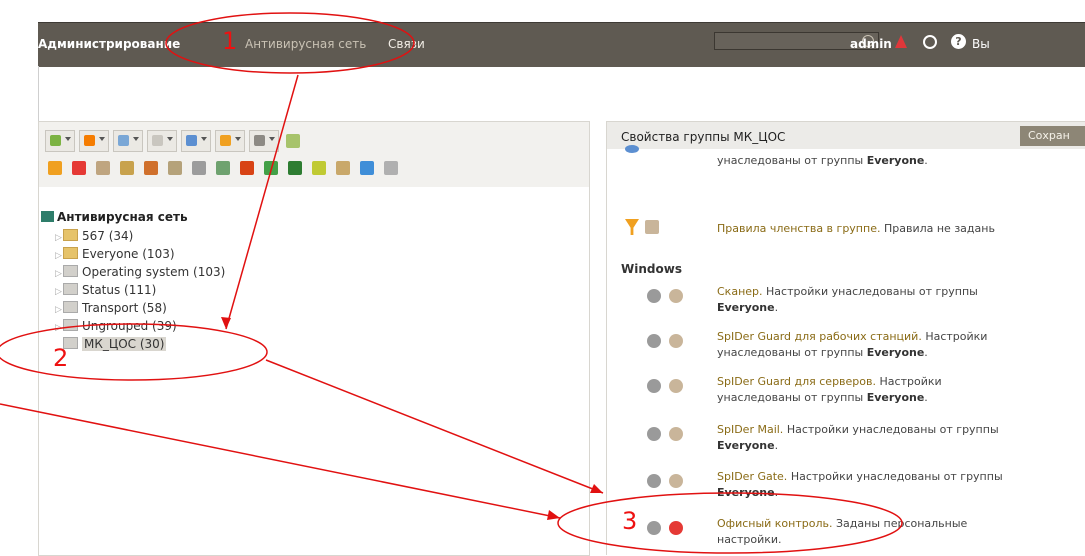  Describe the element at coordinates (845, 136) in the screenshot. I see `properties-header: Свойства группы МК_ЦОС Сохран` at that location.